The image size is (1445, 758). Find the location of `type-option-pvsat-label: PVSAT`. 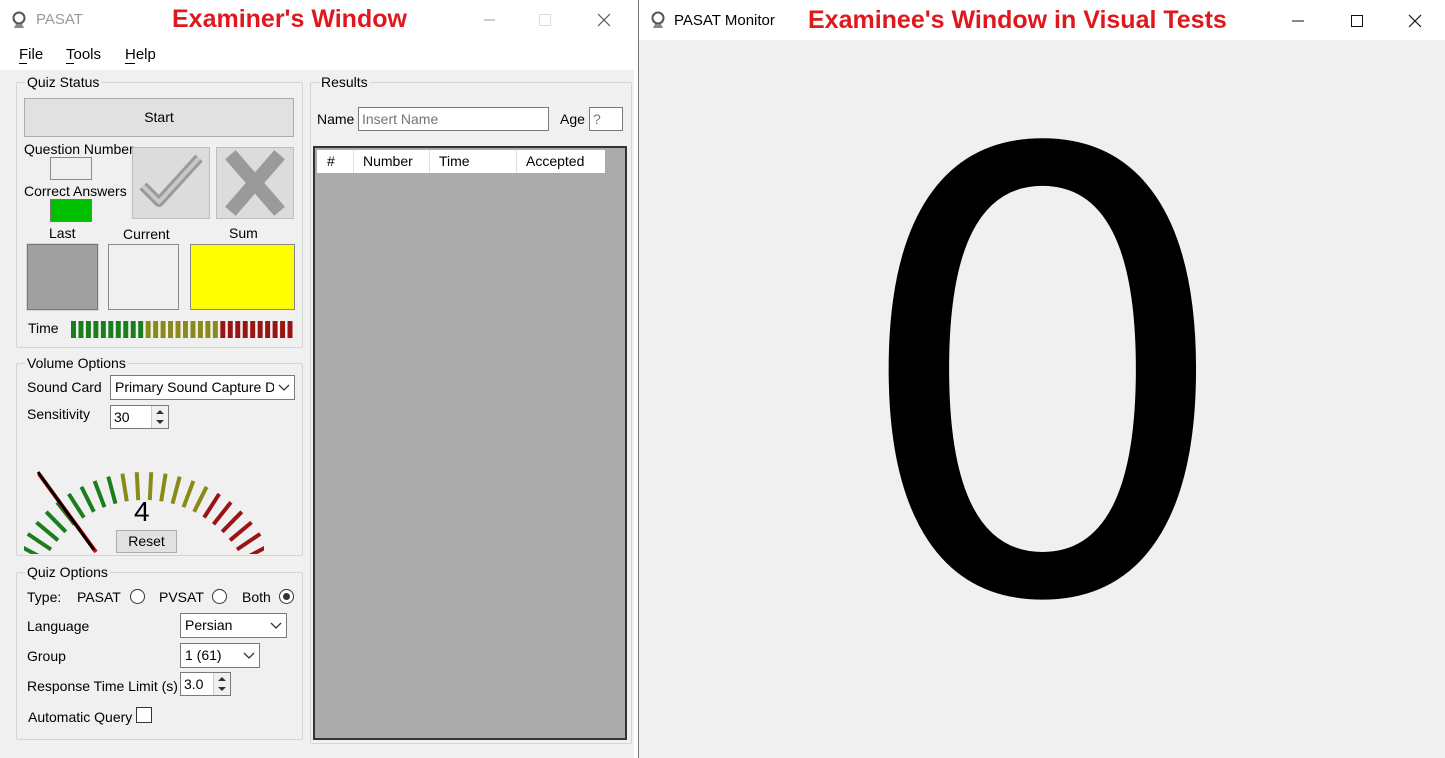

type-option-pvsat-label: PVSAT is located at coordinates (181, 597).